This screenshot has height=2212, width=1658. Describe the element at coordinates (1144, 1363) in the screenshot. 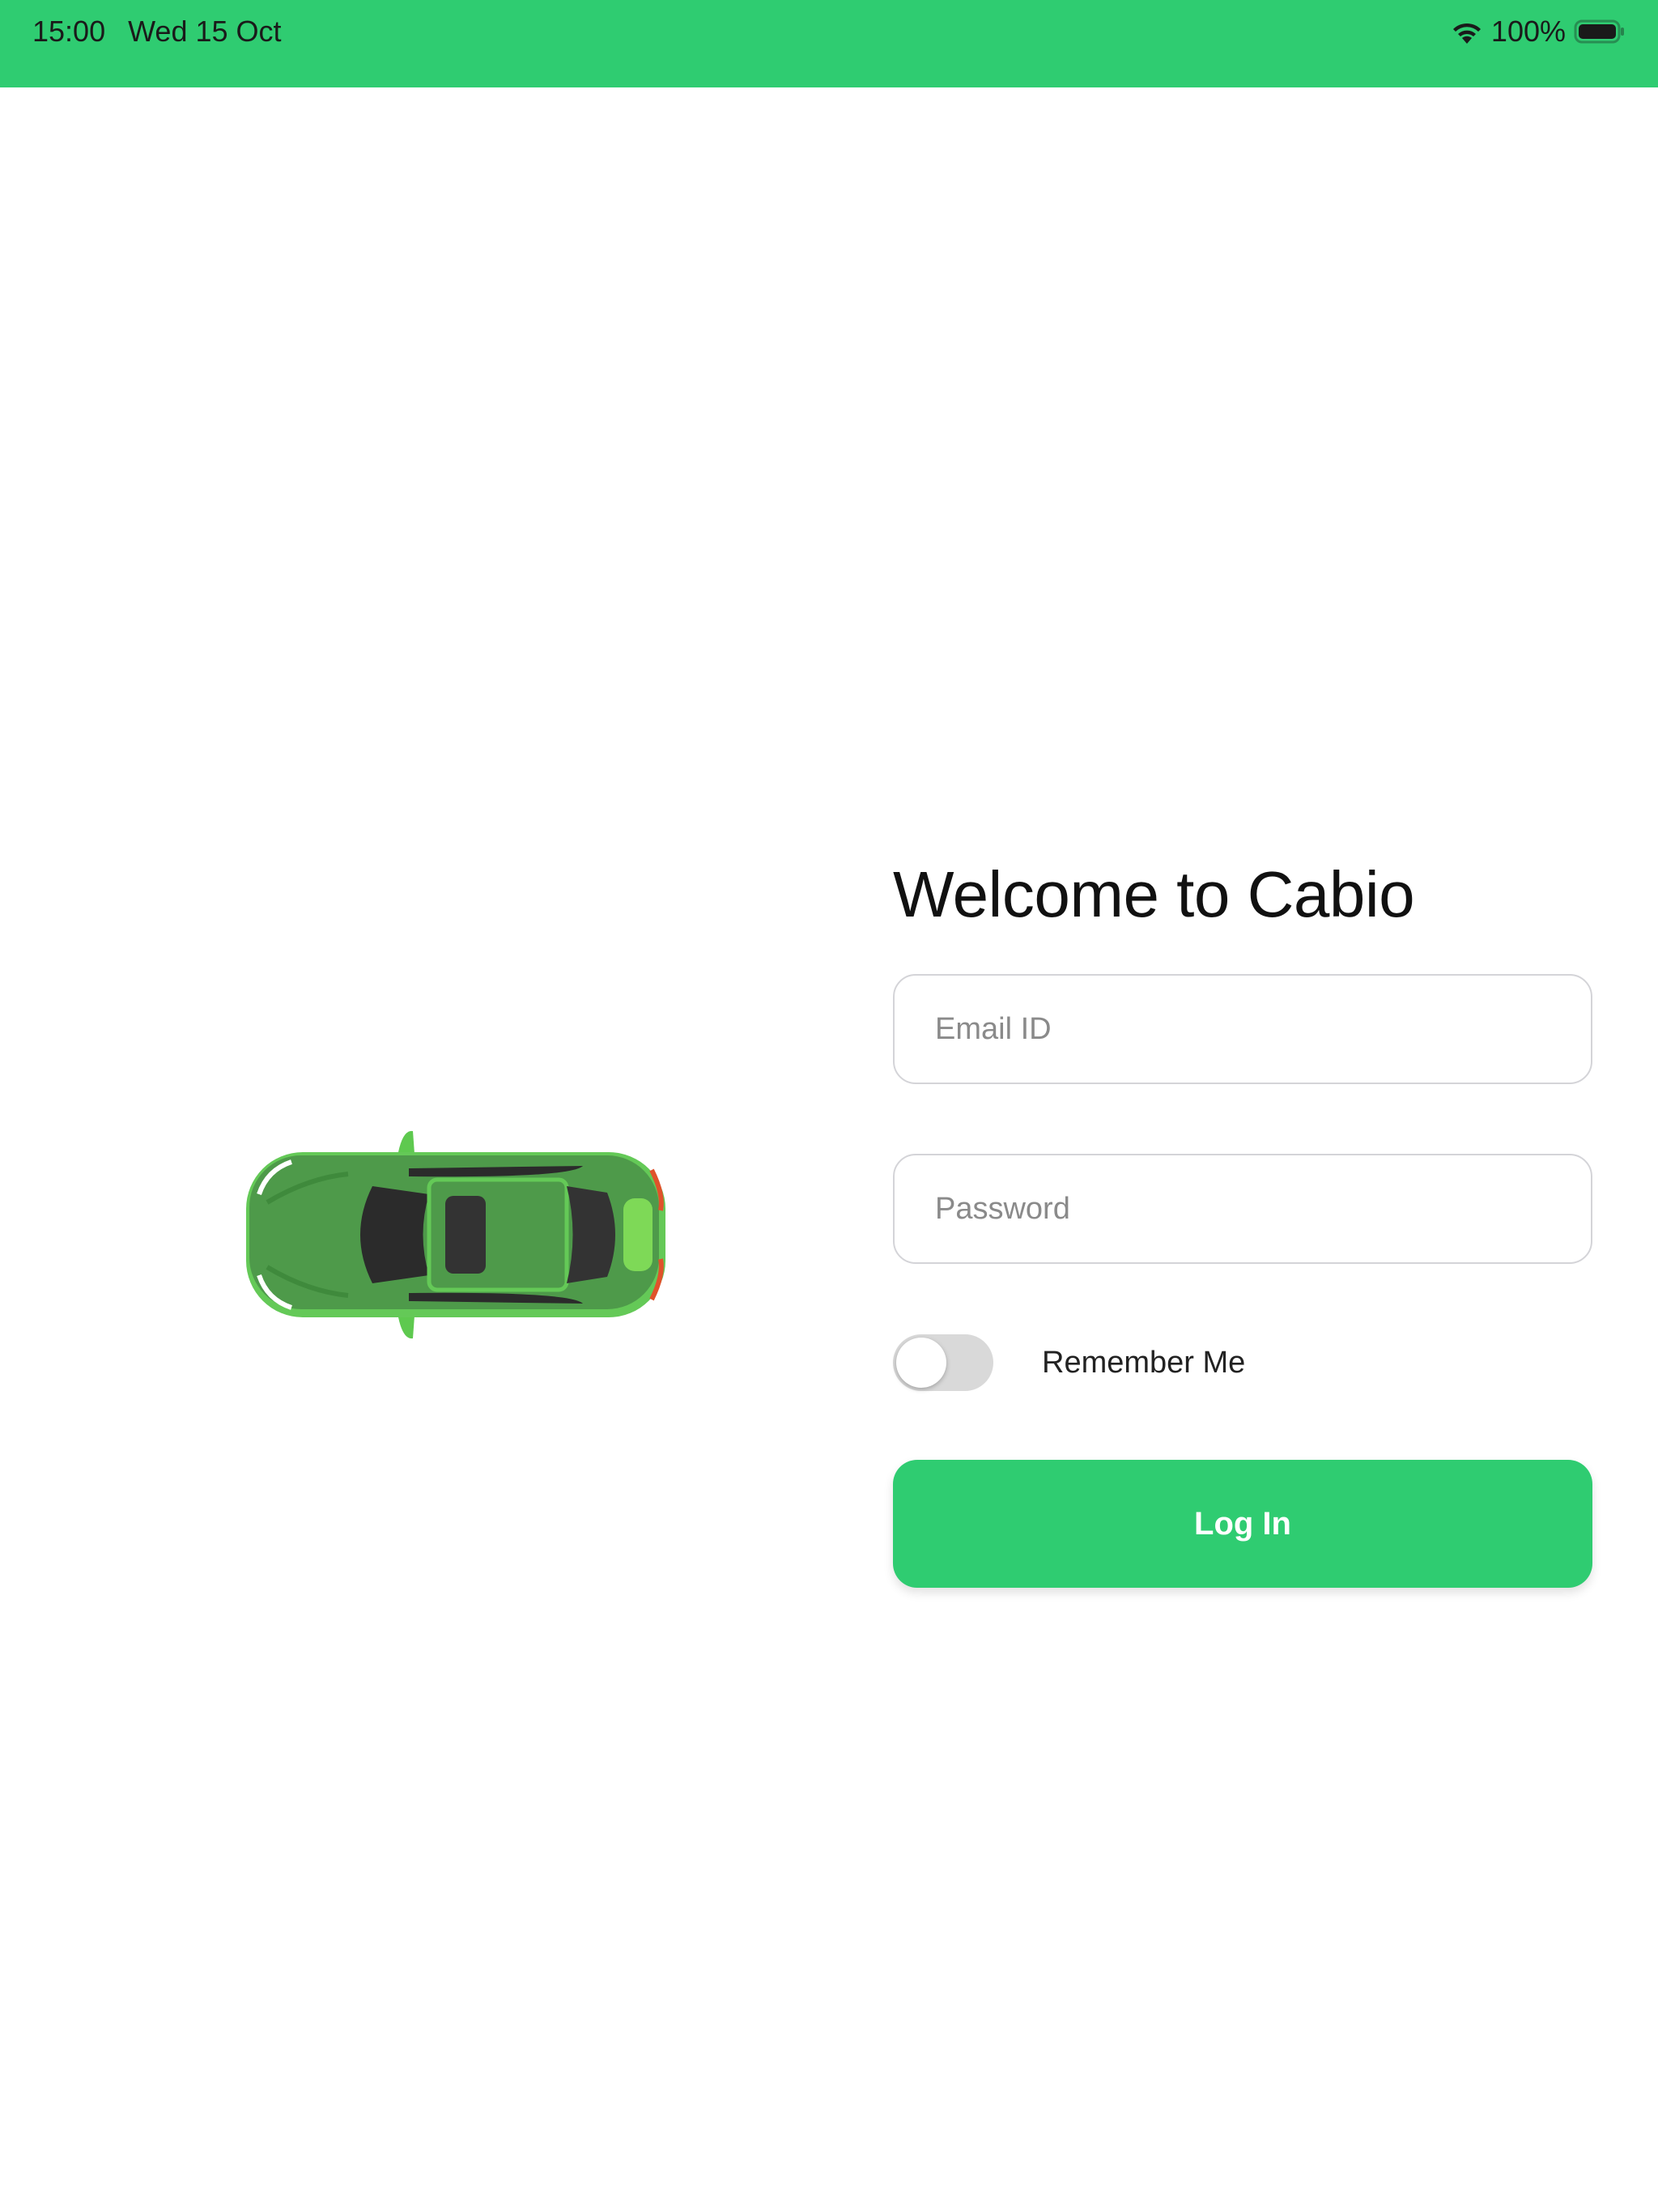

I see `remember-me-label: Remember Me` at that location.